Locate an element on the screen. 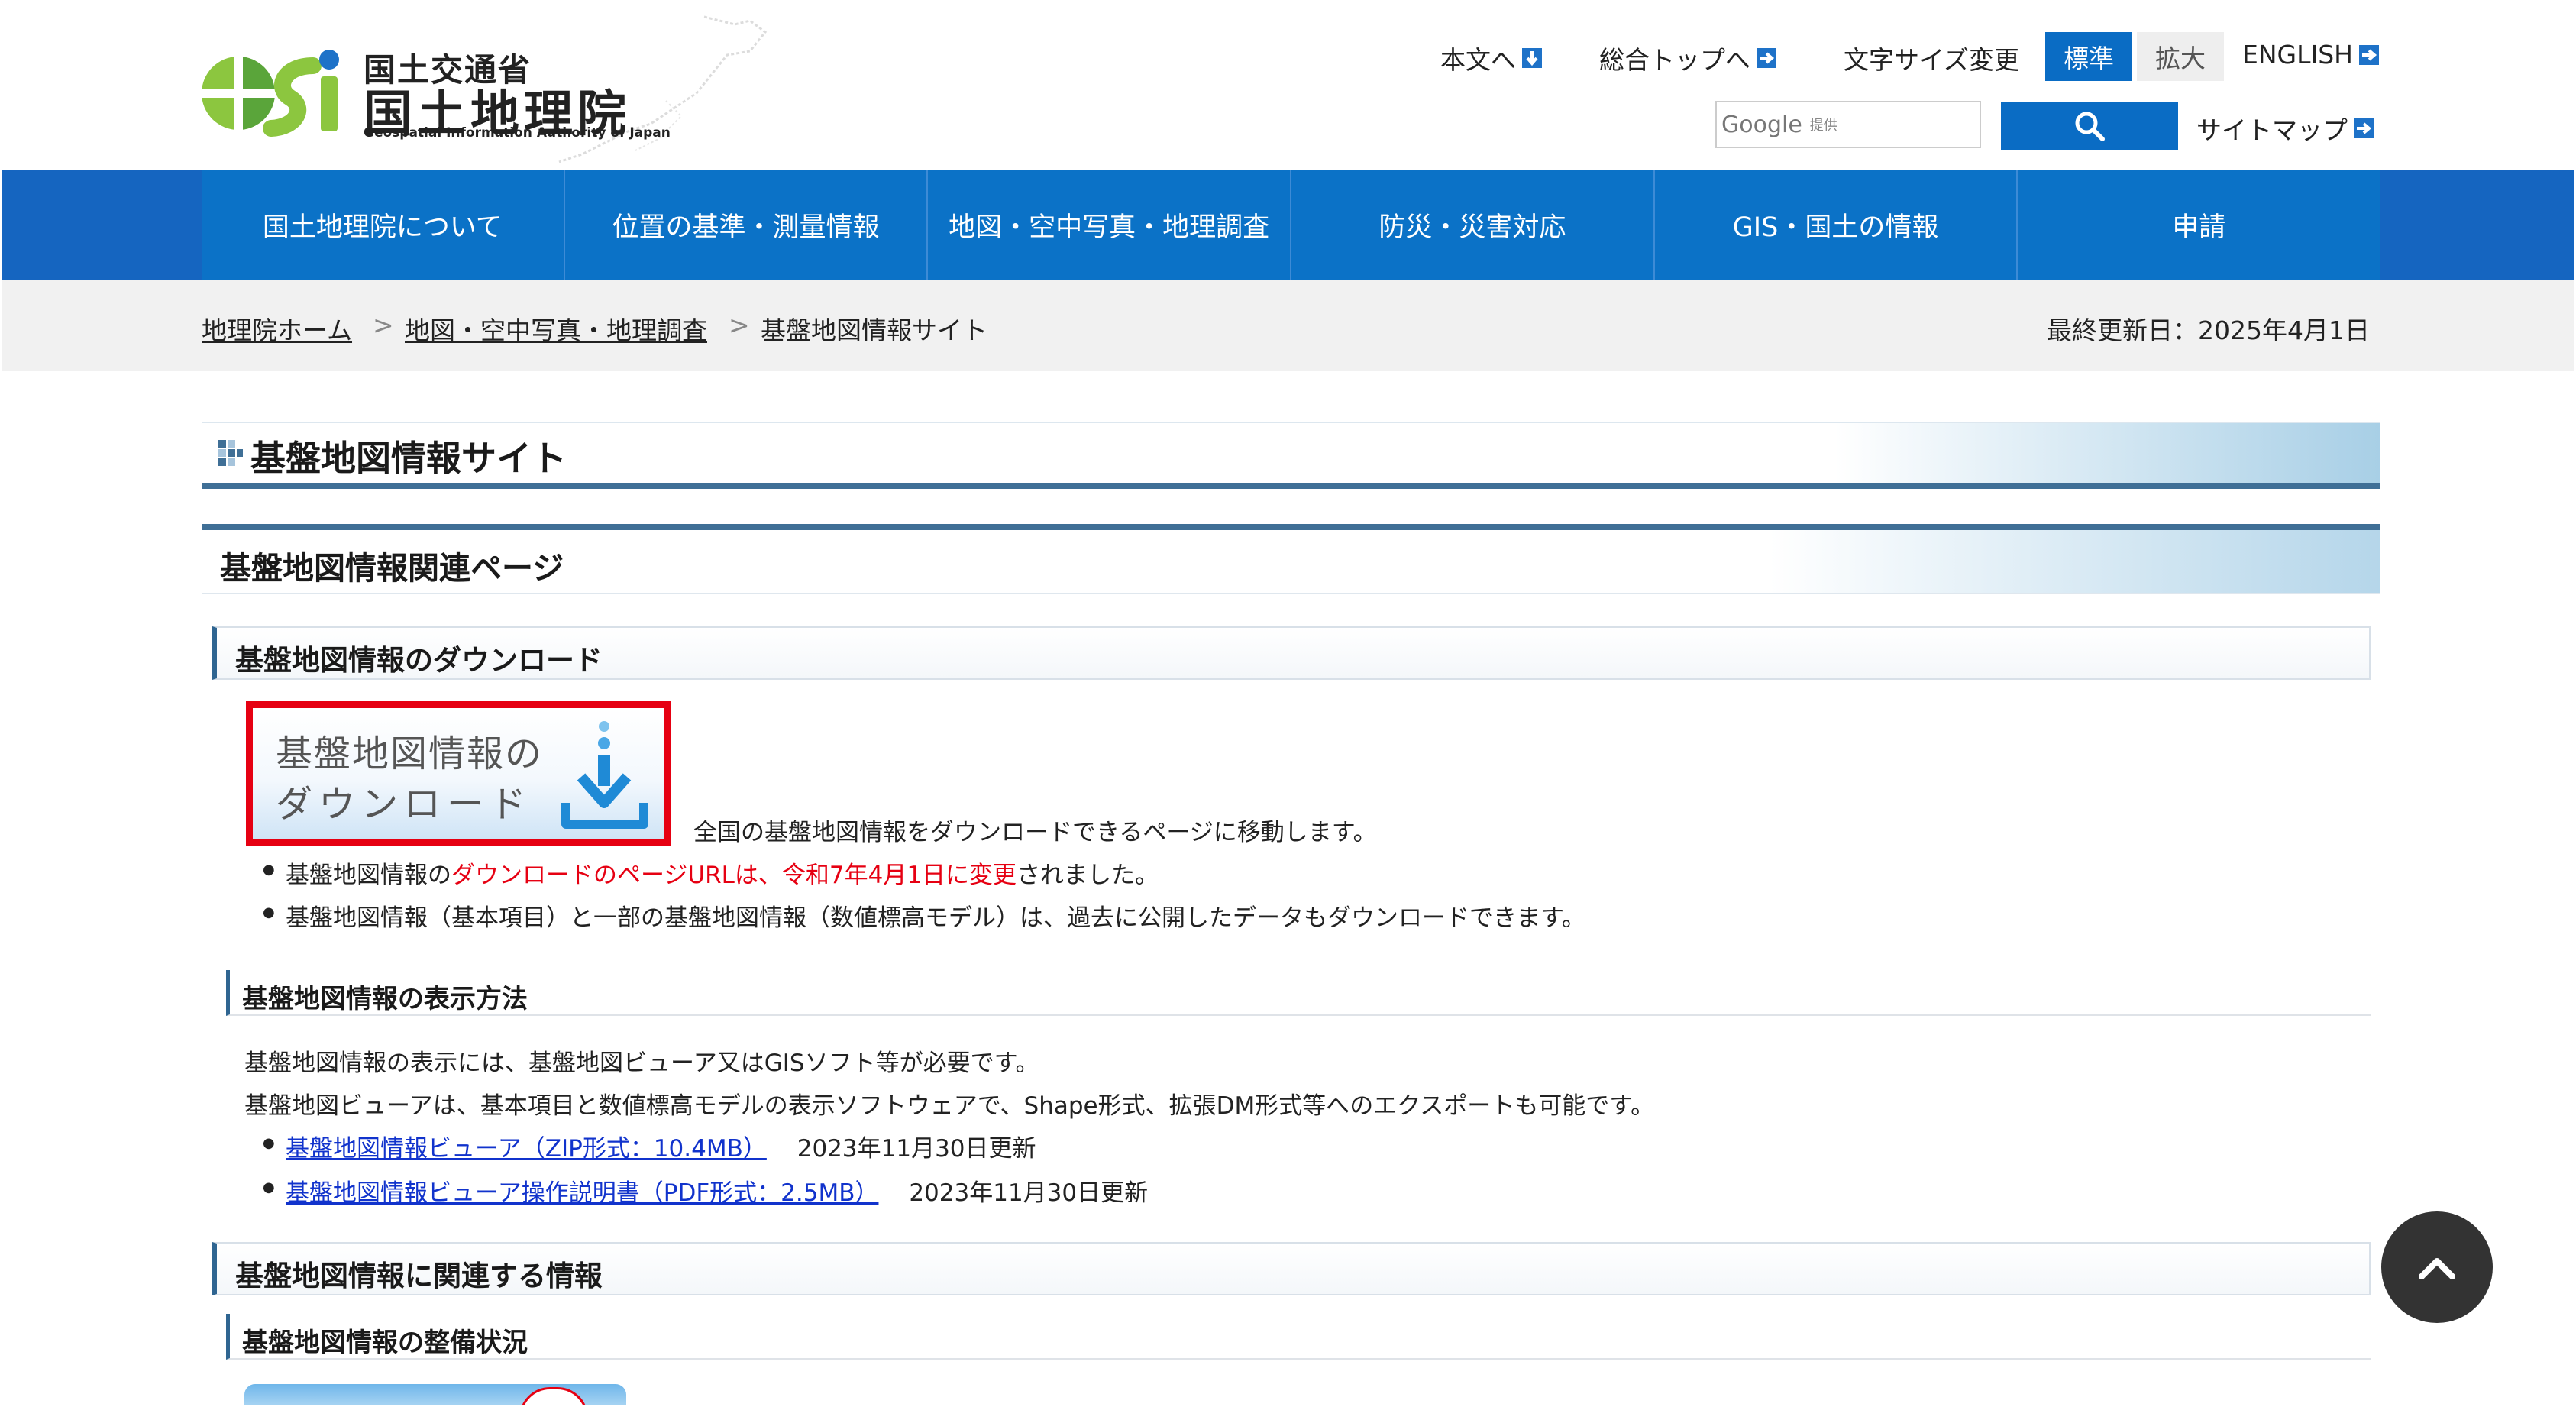 Image resolution: width=2576 pixels, height=1407 pixels. nav-item-application: 申請 is located at coordinates (2199, 225).